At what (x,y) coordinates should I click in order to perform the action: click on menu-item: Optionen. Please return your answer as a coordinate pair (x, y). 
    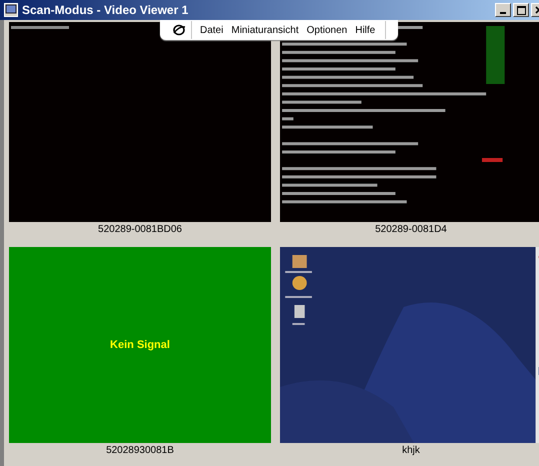
    Looking at the image, I should click on (327, 30).